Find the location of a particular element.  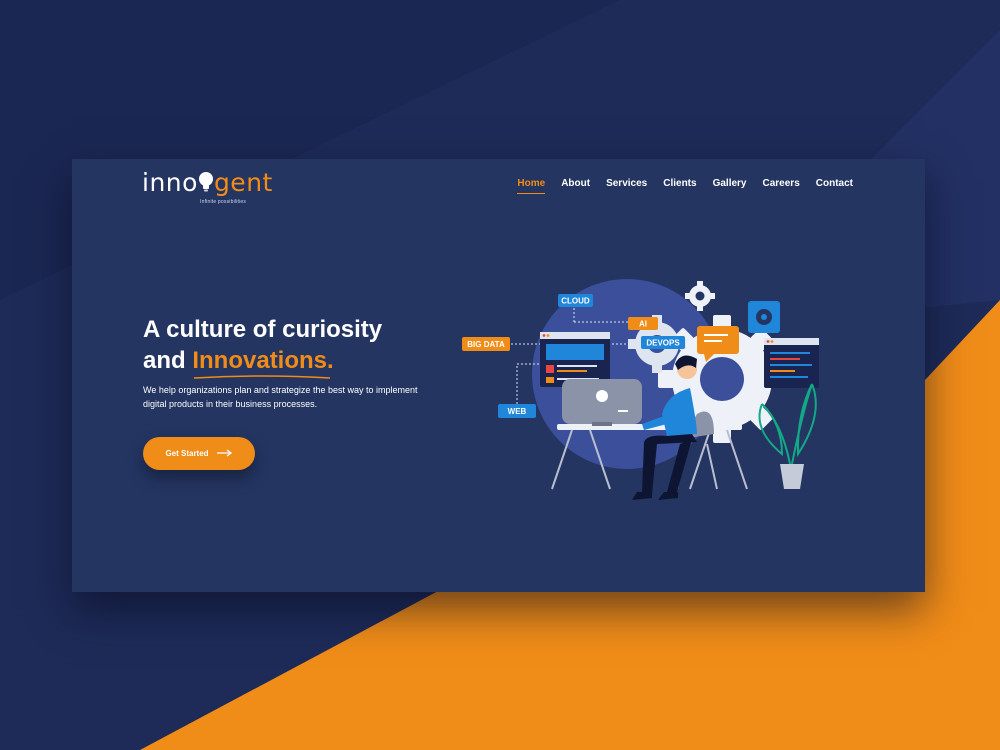

logo-tagline: Infinite possibilities is located at coordinates (223, 202).